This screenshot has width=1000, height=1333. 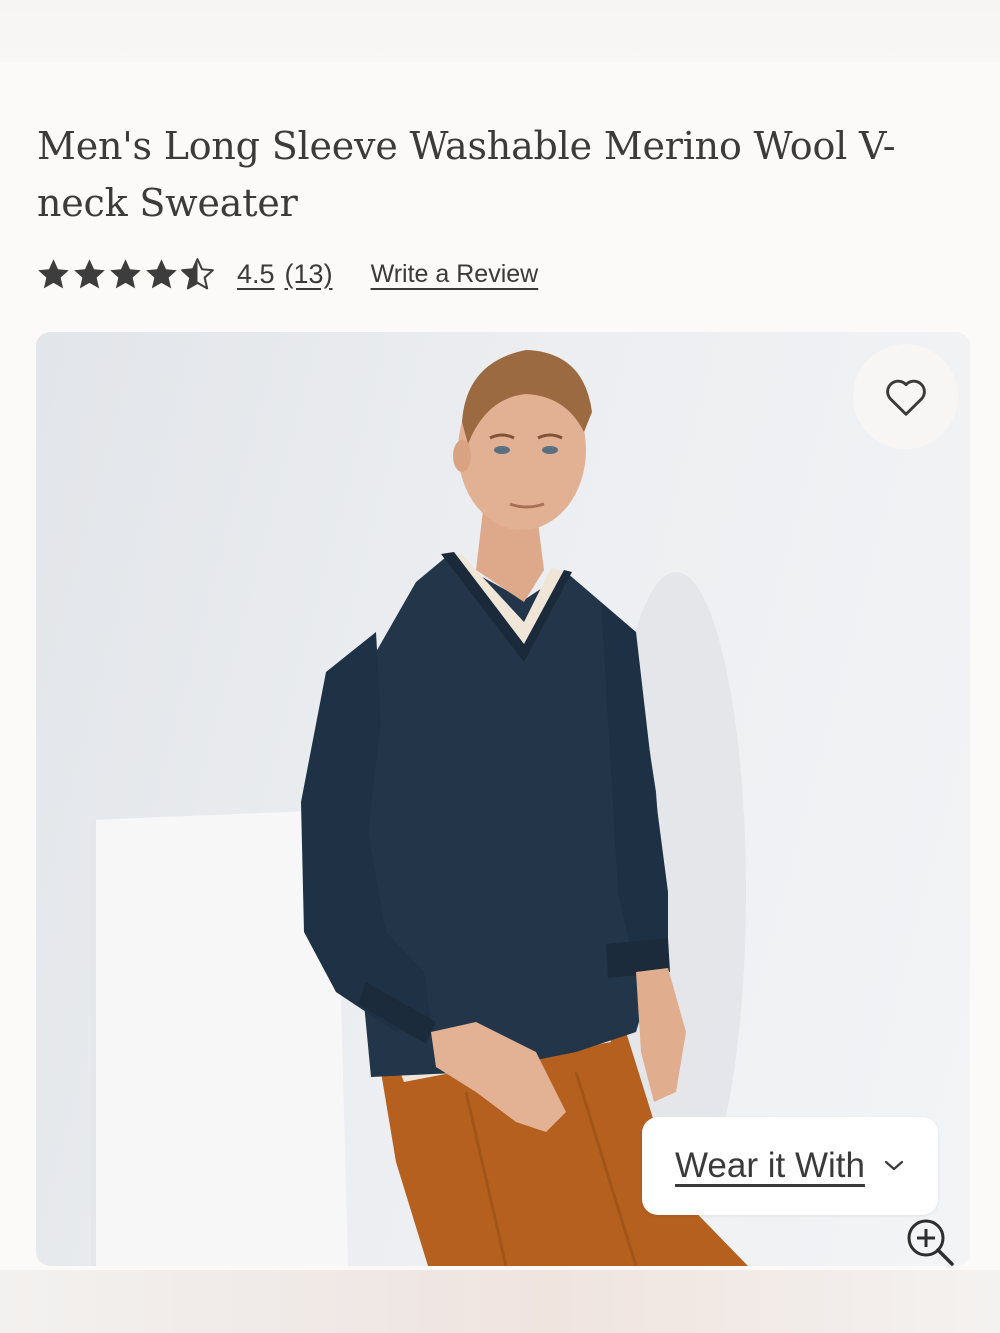 What do you see at coordinates (197, 273) in the screenshot?
I see `star-half-icon` at bounding box center [197, 273].